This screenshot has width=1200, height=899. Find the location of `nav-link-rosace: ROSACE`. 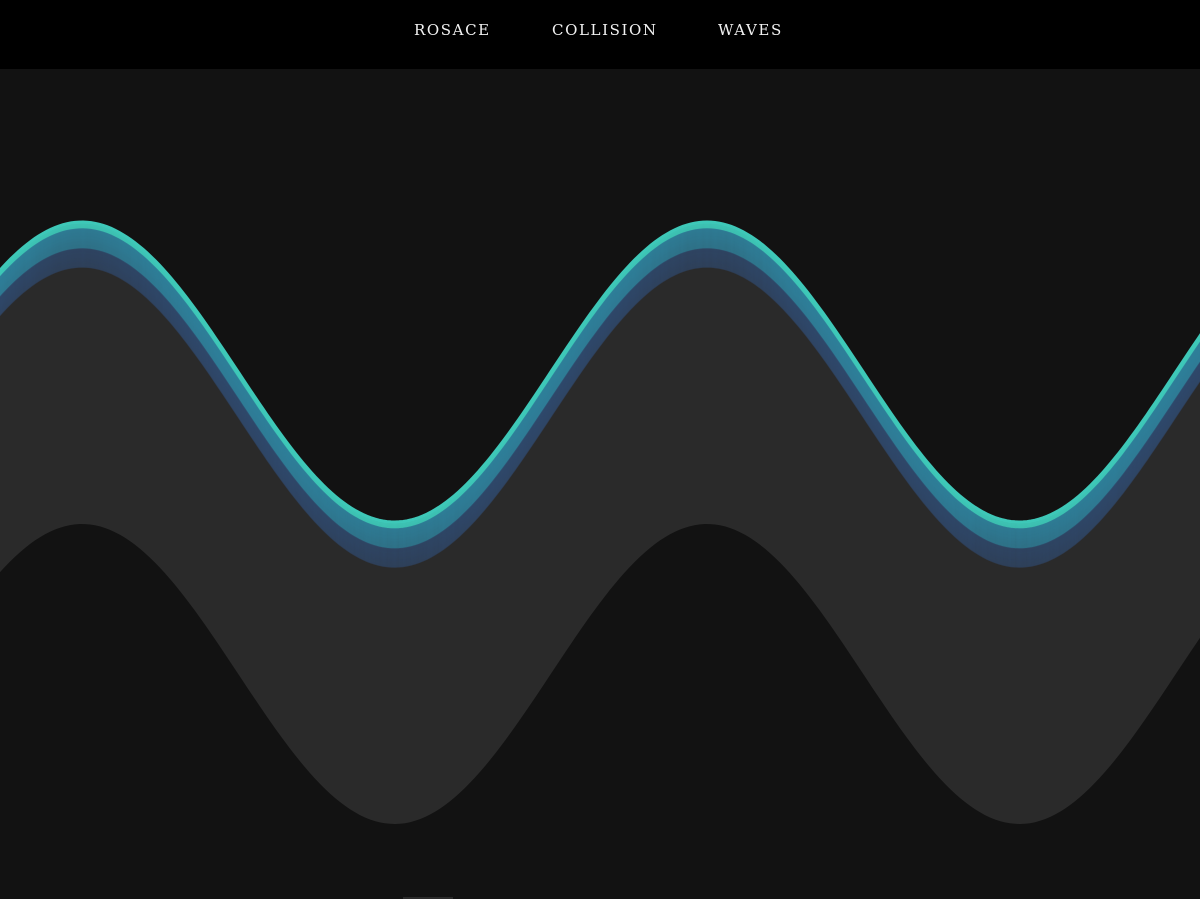

nav-link-rosace: ROSACE is located at coordinates (452, 30).